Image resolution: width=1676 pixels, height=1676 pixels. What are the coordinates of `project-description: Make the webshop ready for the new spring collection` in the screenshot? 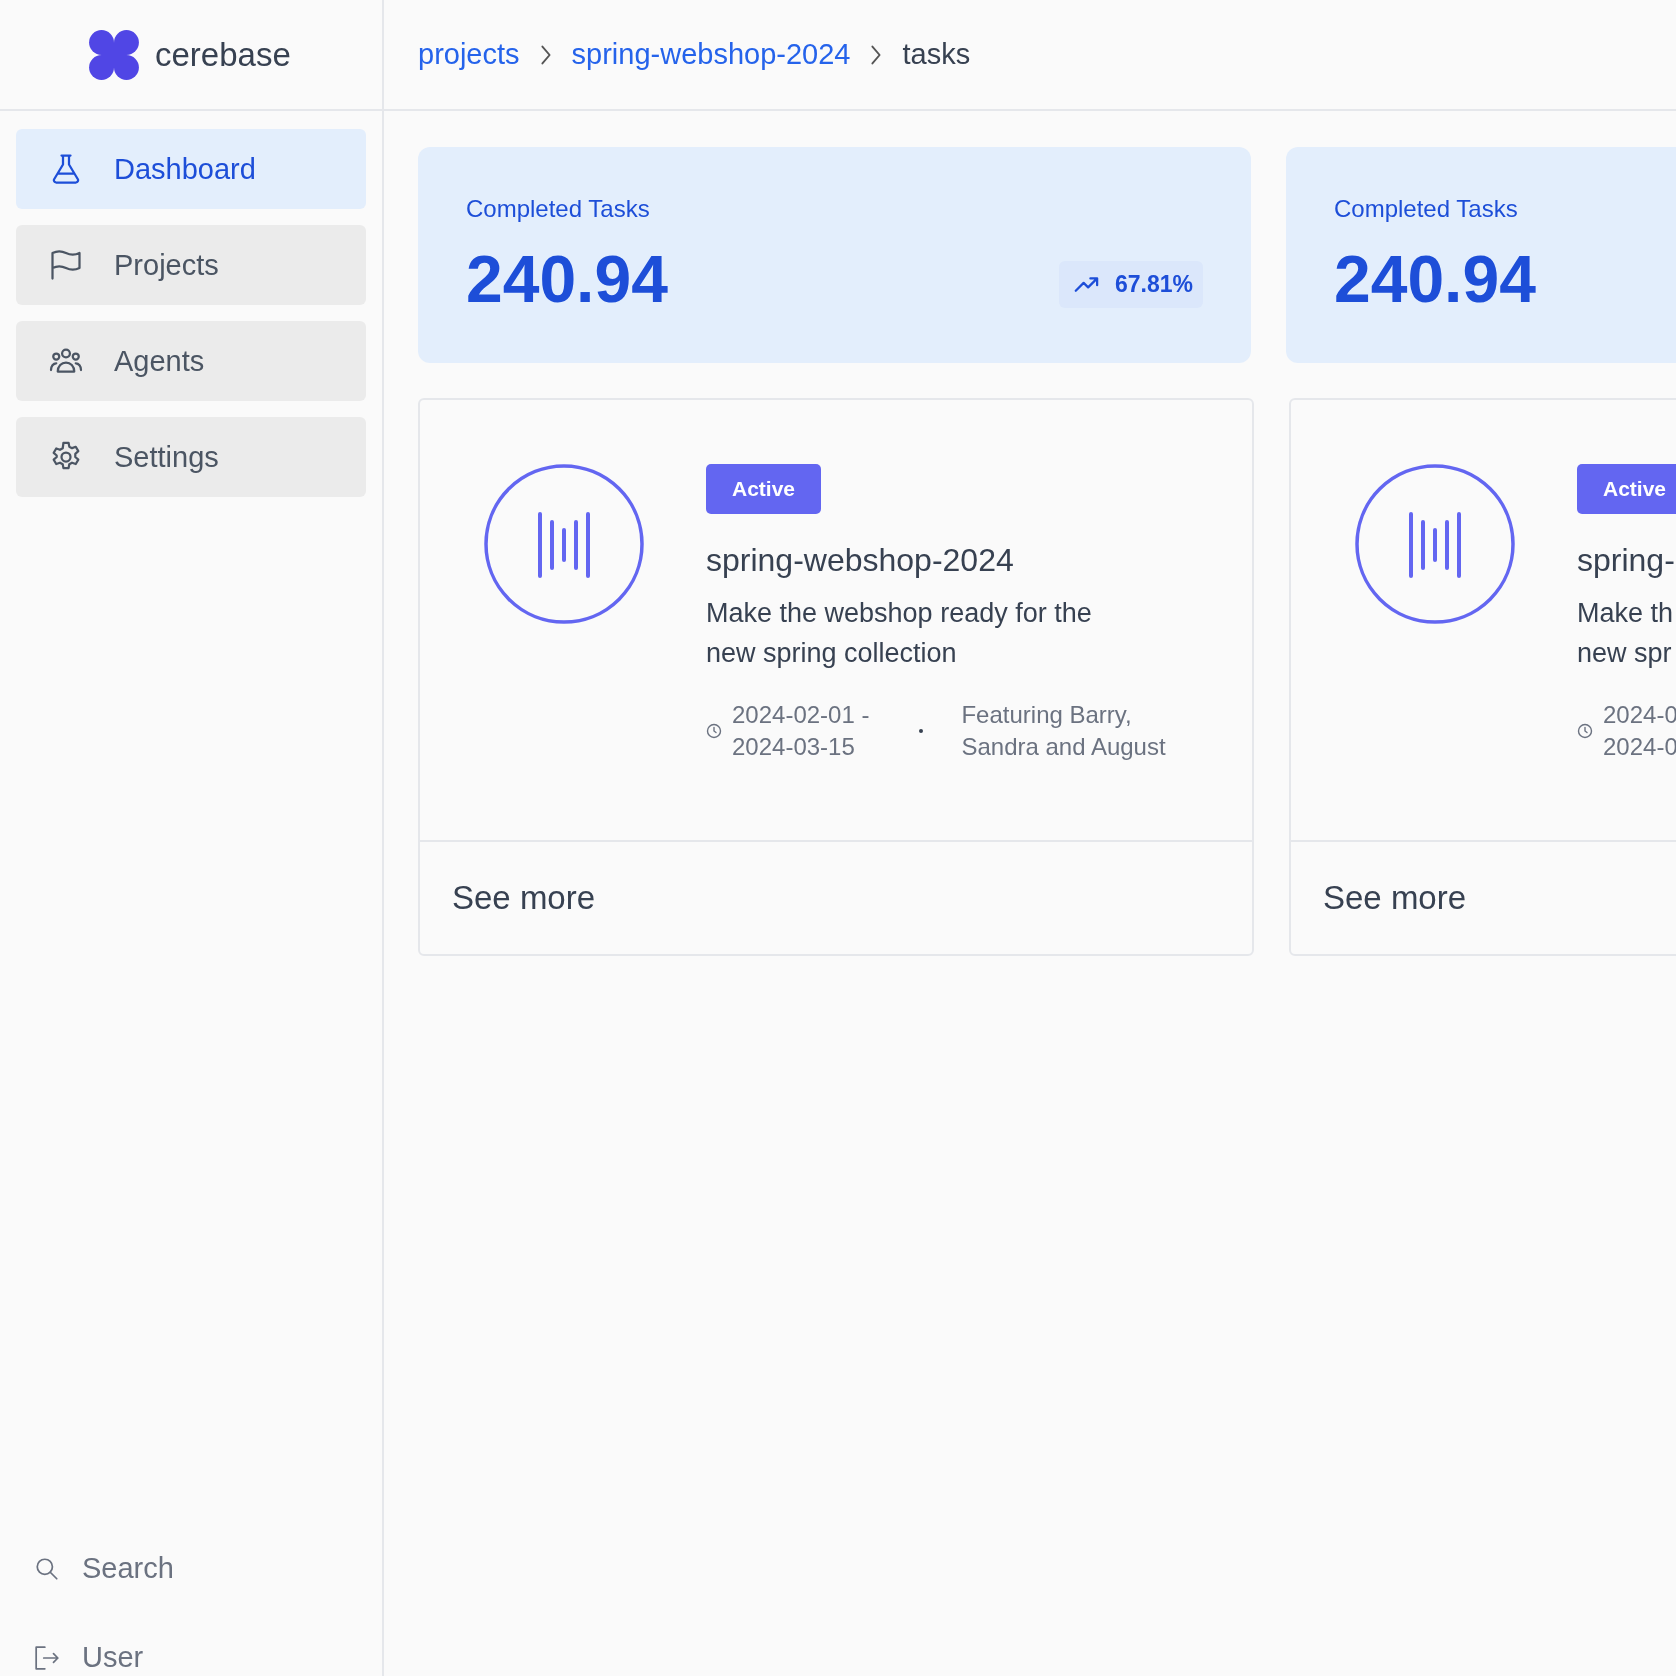 It's located at (899, 633).